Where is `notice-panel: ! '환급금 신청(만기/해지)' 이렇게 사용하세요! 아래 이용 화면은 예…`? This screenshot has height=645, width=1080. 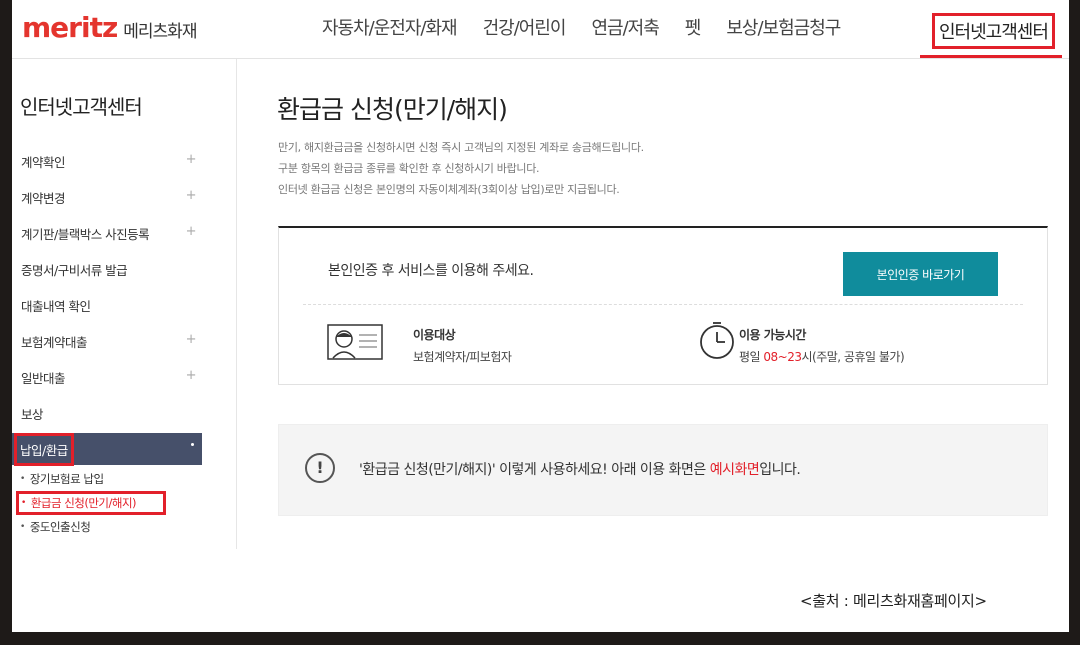
notice-panel: ! '환급금 신청(만기/해지)' 이렇게 사용하세요! 아래 이용 화면은 예… is located at coordinates (663, 470).